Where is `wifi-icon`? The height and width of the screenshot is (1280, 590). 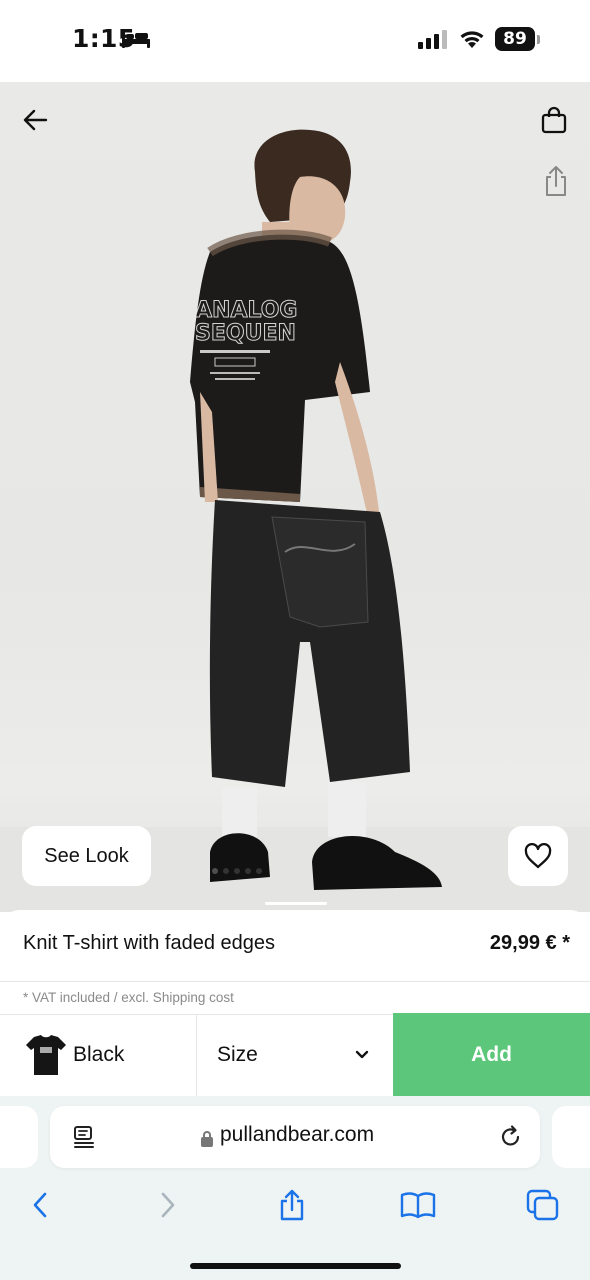
wifi-icon is located at coordinates (472, 39).